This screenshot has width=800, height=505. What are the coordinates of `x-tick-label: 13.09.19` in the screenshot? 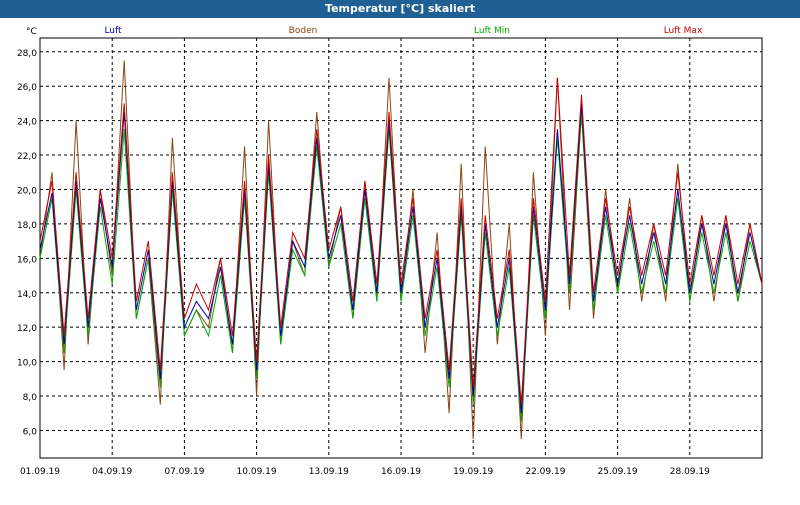 It's located at (329, 472).